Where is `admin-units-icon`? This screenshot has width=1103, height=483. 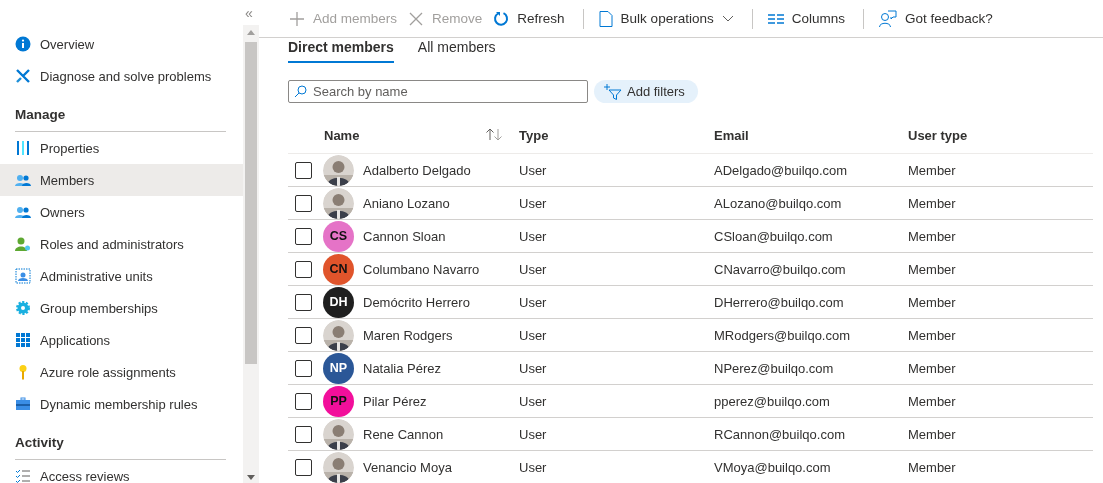
admin-units-icon is located at coordinates (23, 276).